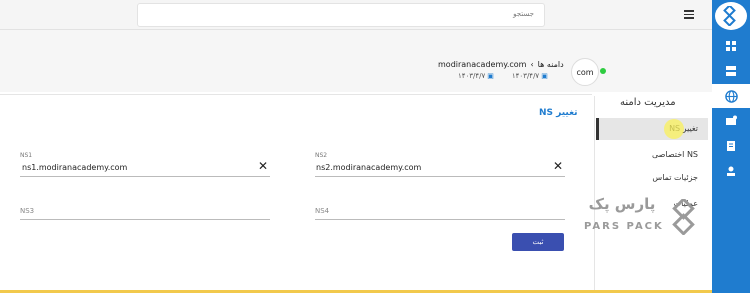  What do you see at coordinates (27, 211) in the screenshot?
I see `ns3-field: NS3` at bounding box center [27, 211].